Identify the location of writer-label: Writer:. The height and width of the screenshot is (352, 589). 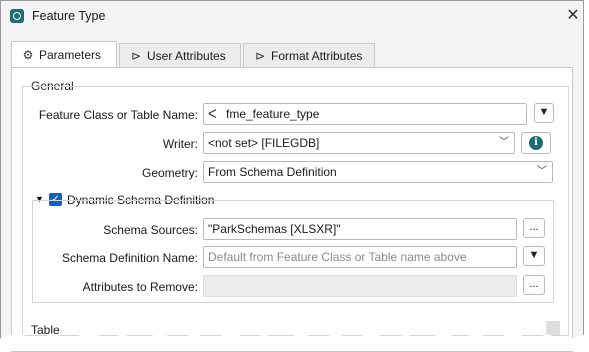
(180, 144).